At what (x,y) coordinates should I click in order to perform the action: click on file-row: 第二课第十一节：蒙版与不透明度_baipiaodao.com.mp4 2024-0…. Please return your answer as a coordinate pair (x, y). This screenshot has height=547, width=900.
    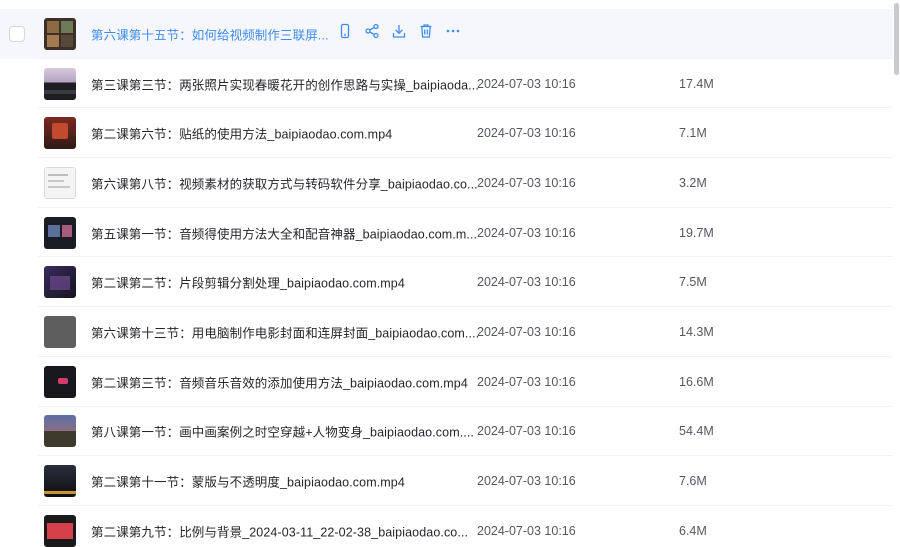
    Looking at the image, I should click on (446, 481).